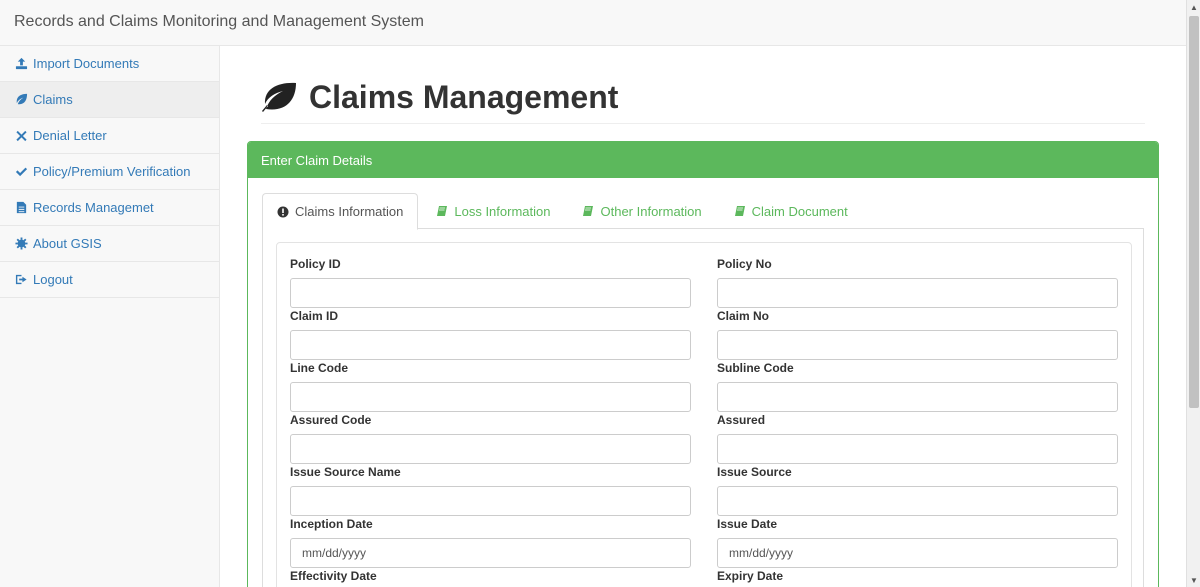  I want to click on tab-label: Claim Document, so click(799, 211).